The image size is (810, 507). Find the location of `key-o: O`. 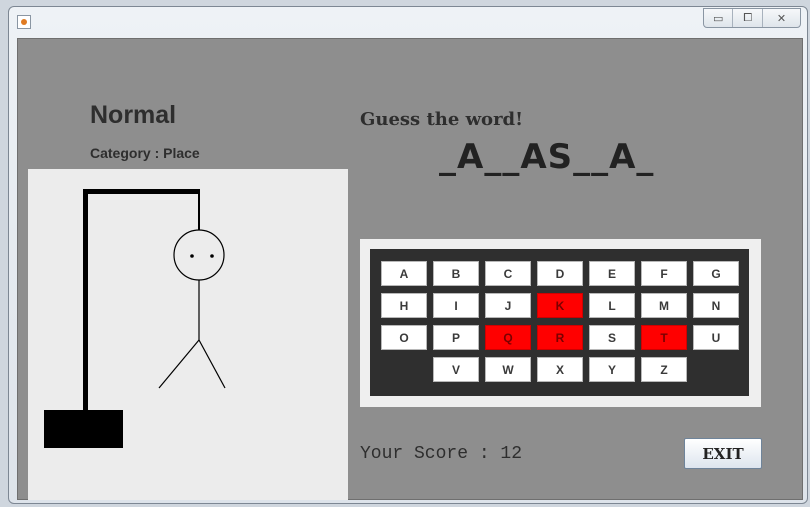

key-o: O is located at coordinates (404, 337).